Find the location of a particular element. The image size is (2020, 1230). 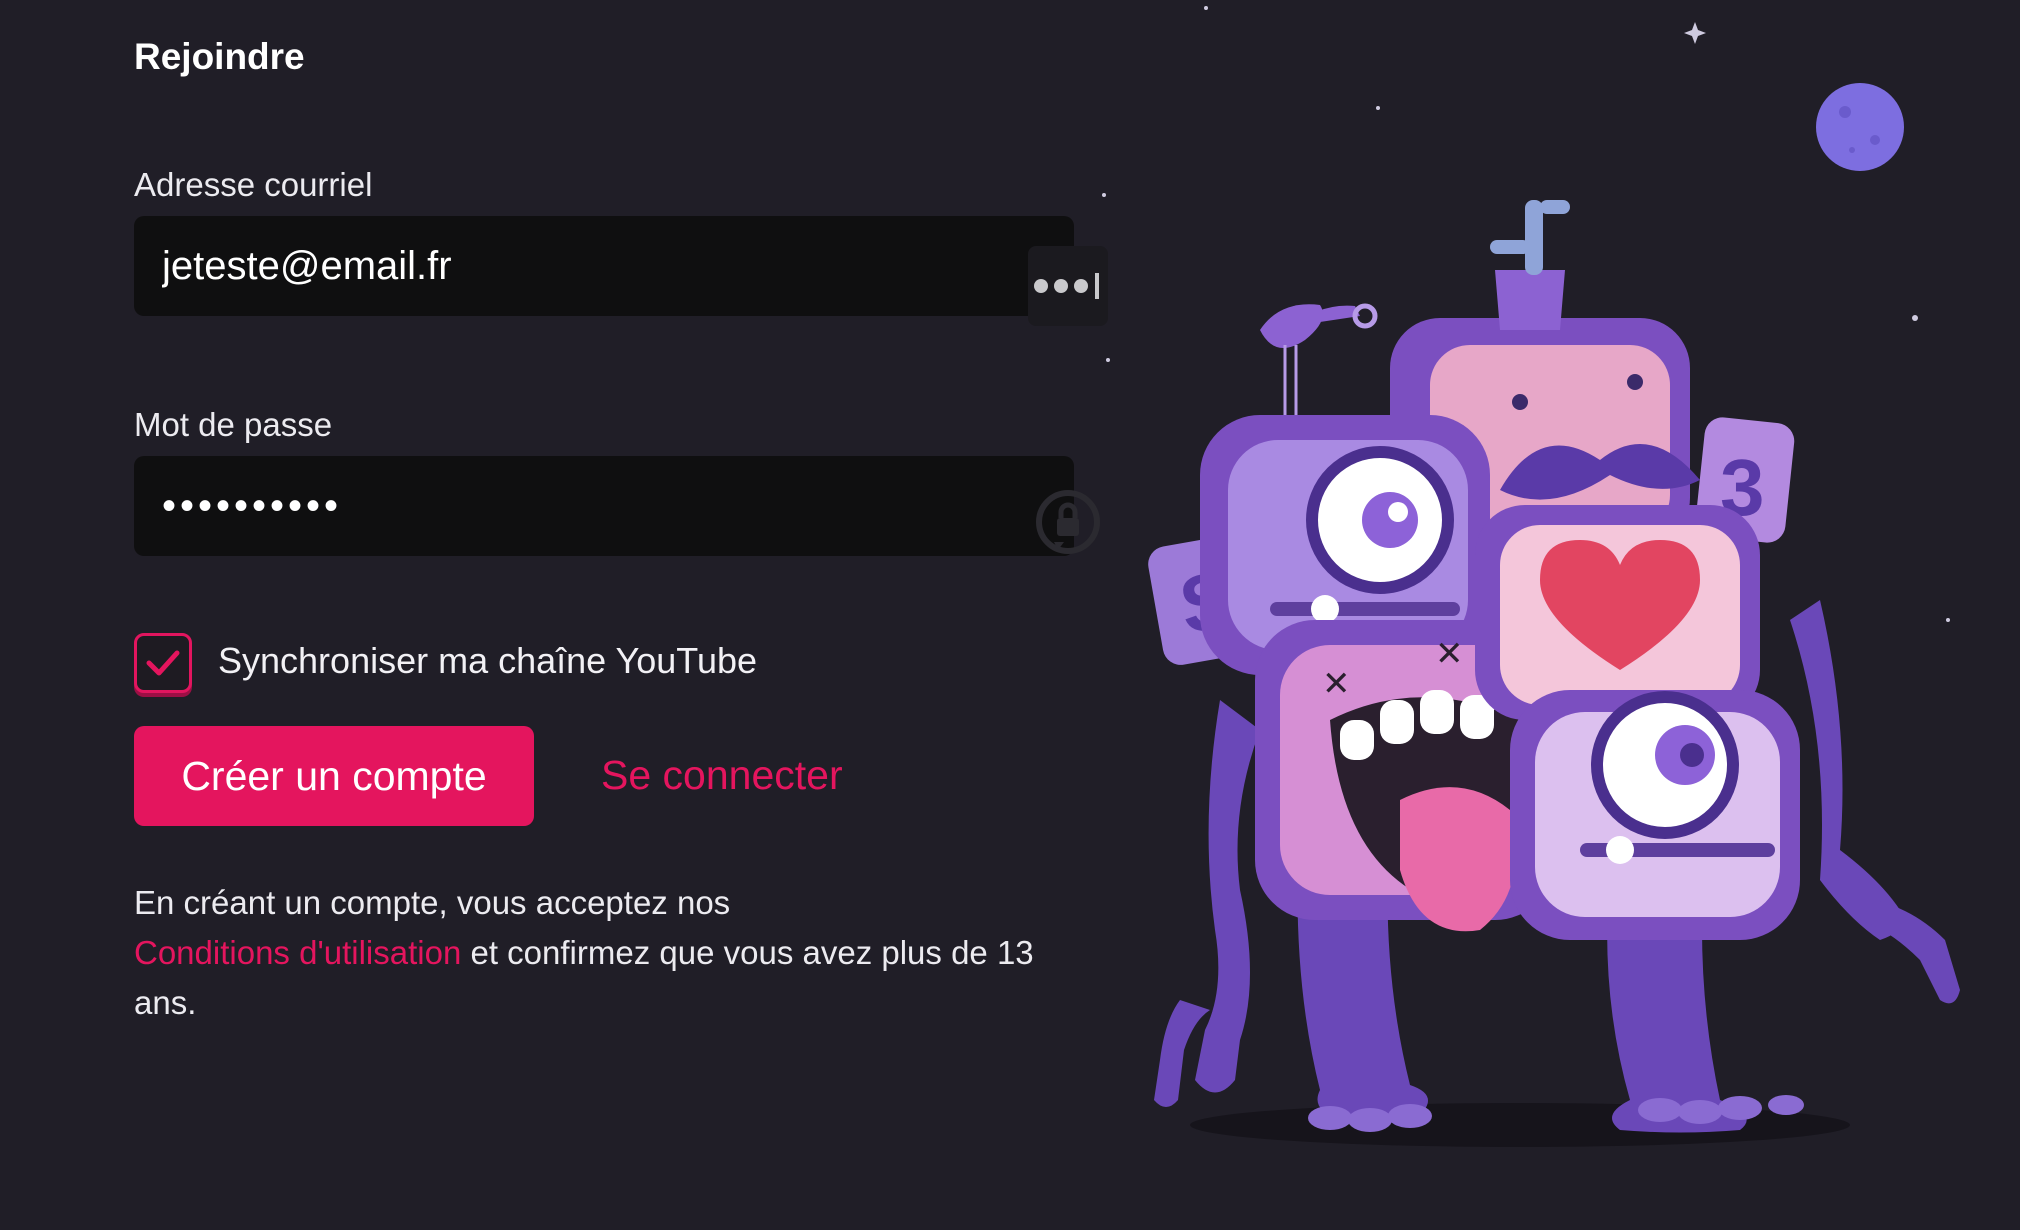

page-title: Rejoindre is located at coordinates (219, 56).